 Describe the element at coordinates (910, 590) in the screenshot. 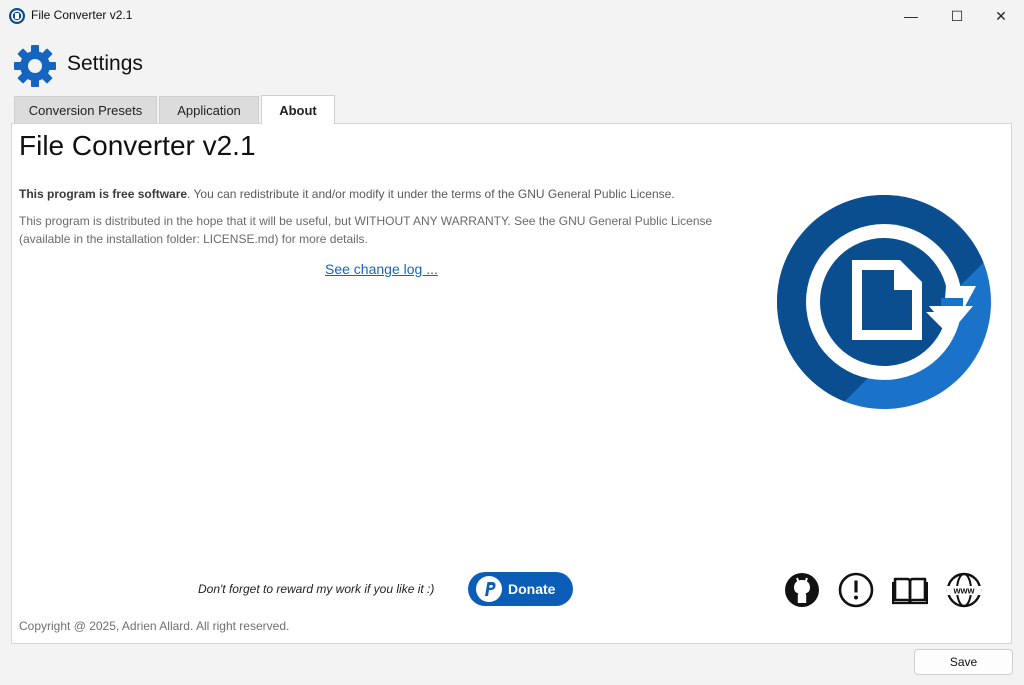

I see `documentation-icon` at that location.